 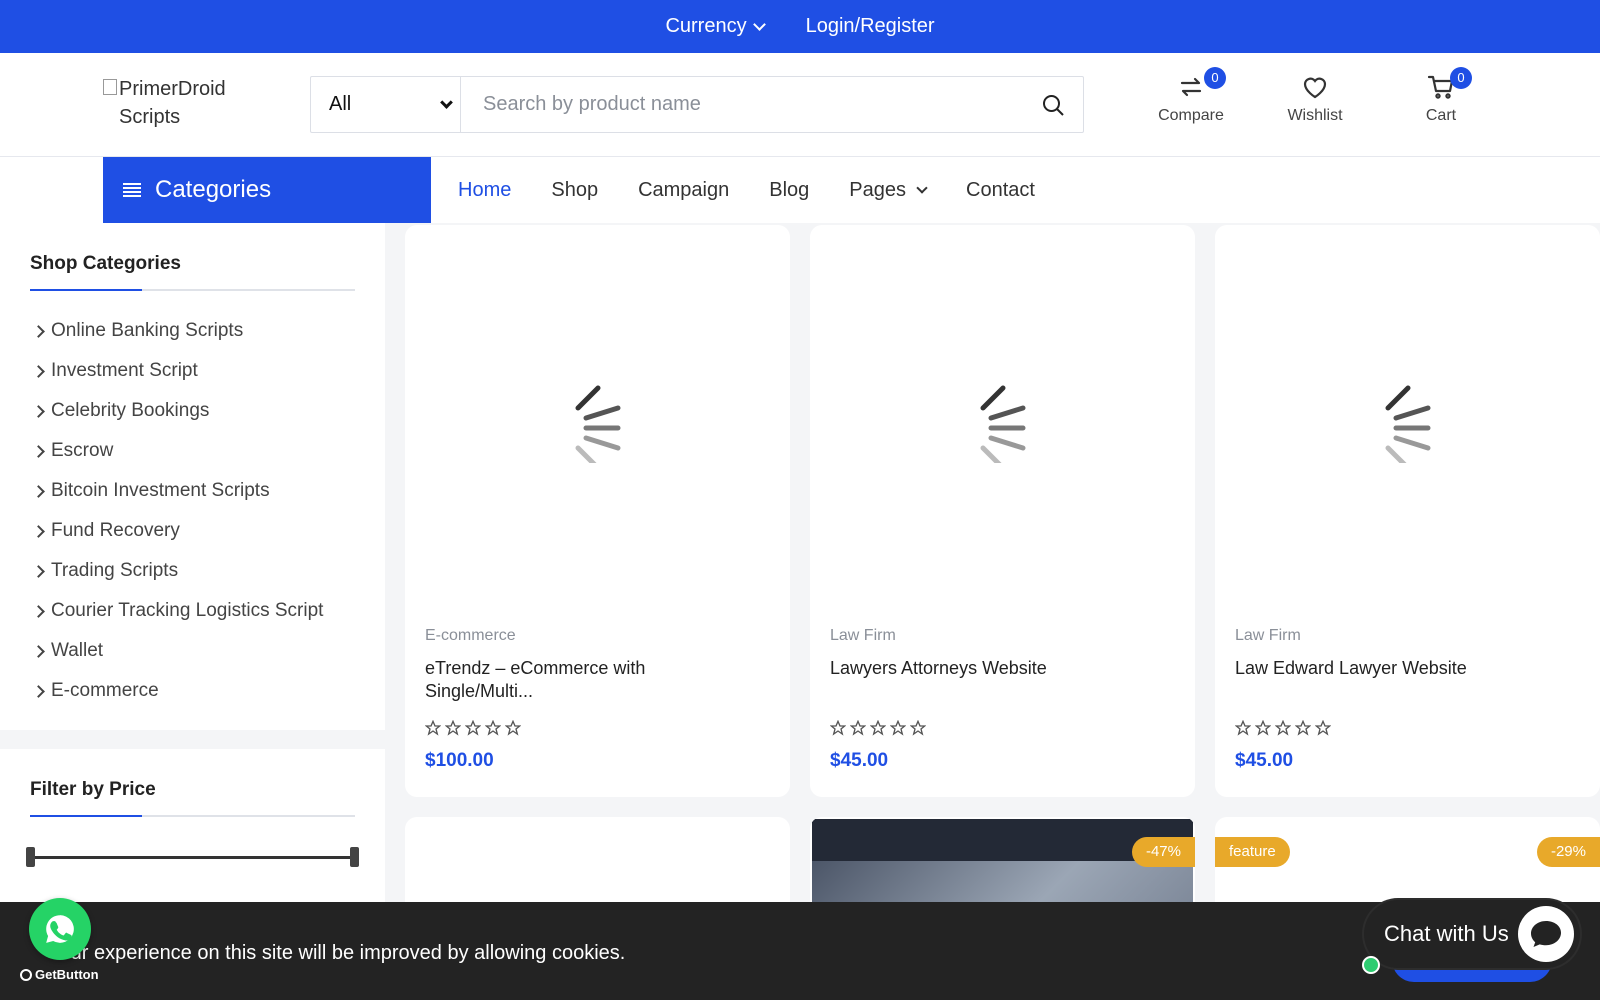 What do you see at coordinates (192, 411) in the screenshot?
I see `category-item: Celebrity Bookings` at bounding box center [192, 411].